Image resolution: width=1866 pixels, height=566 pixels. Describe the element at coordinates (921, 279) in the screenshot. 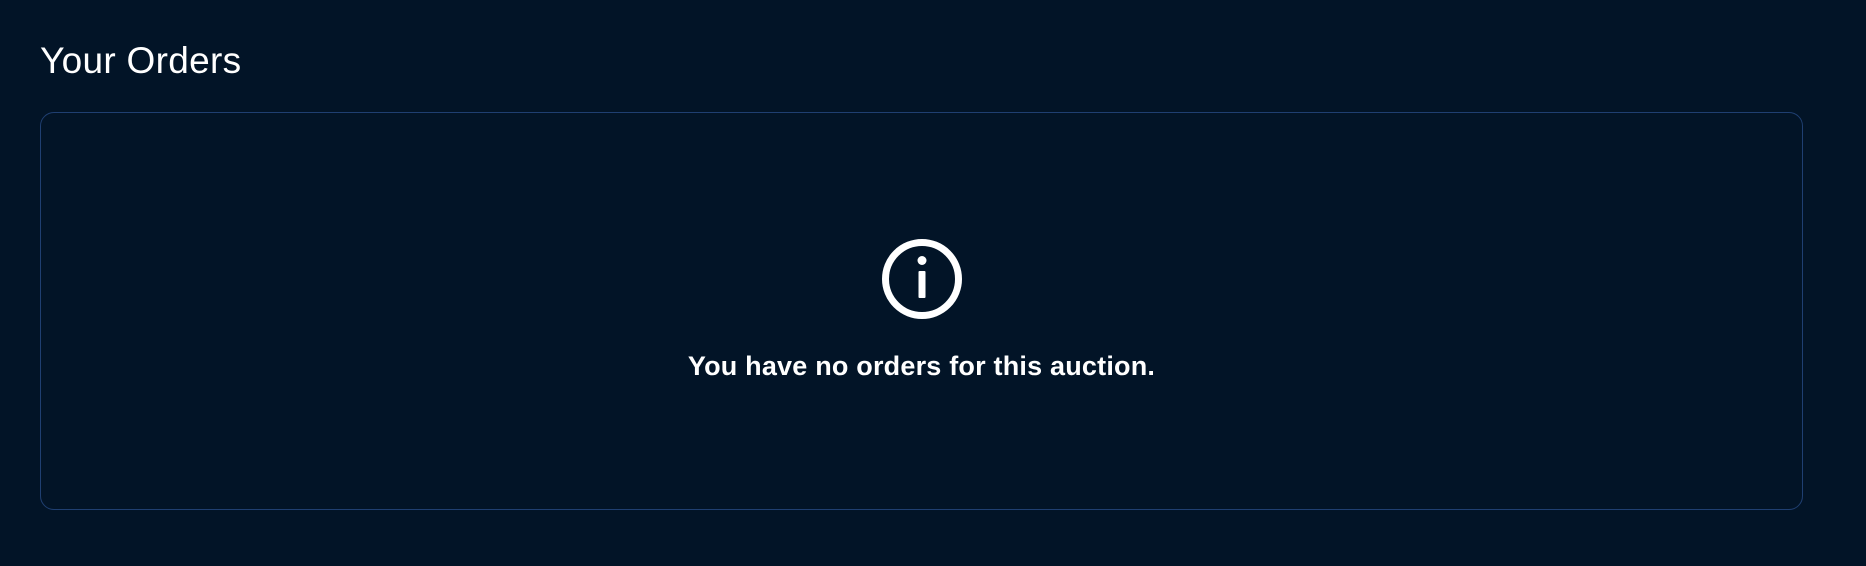

I see `info-icon` at that location.